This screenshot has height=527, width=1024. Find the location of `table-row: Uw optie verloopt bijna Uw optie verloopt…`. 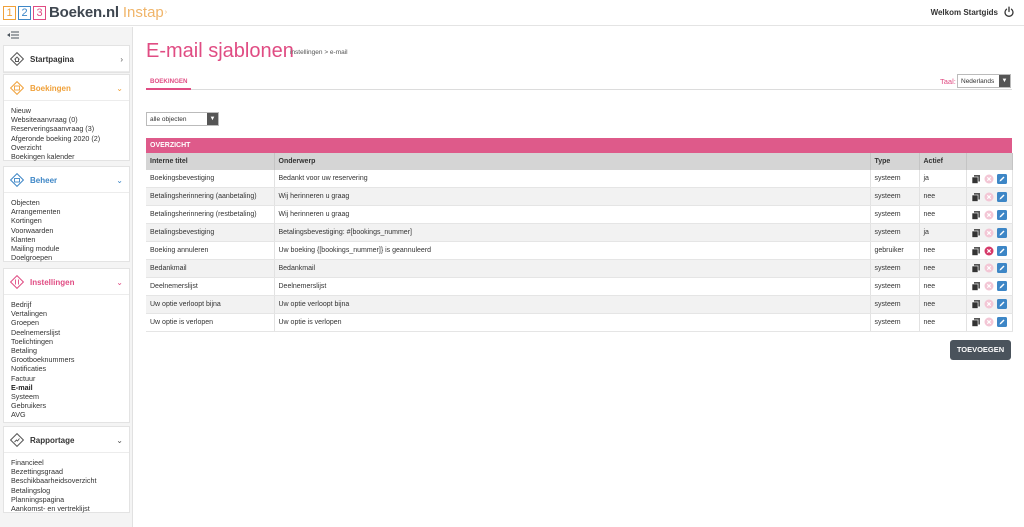

table-row: Uw optie verloopt bijna Uw optie verloopt… is located at coordinates (579, 304).